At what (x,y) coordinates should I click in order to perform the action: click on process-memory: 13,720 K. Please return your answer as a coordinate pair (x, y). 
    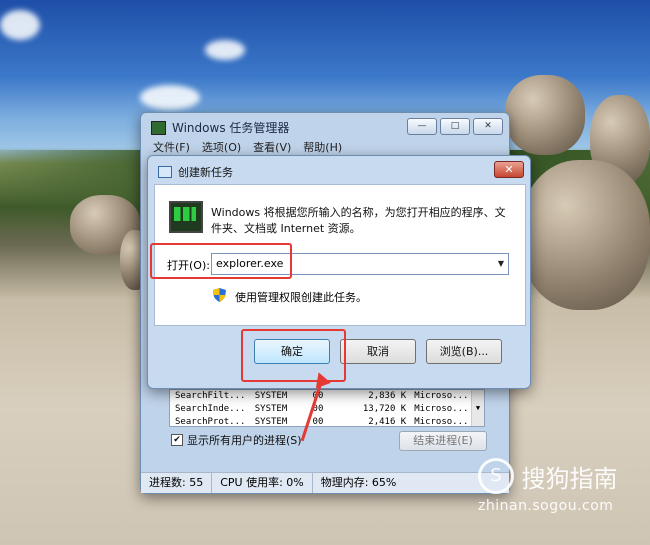
    Looking at the image, I should click on (384, 409).